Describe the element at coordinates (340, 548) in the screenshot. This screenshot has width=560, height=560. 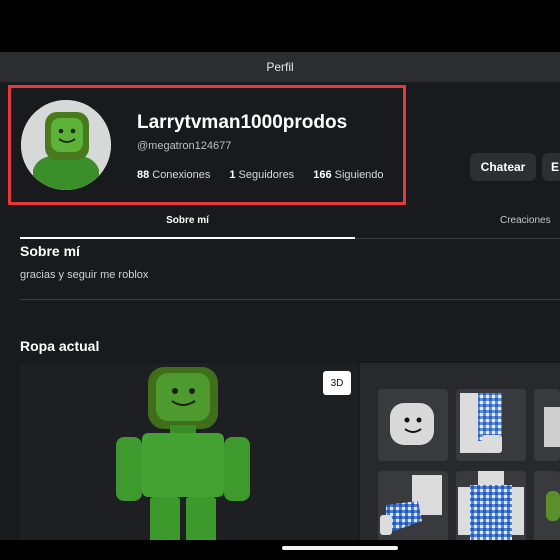
I see `home-indicator` at that location.